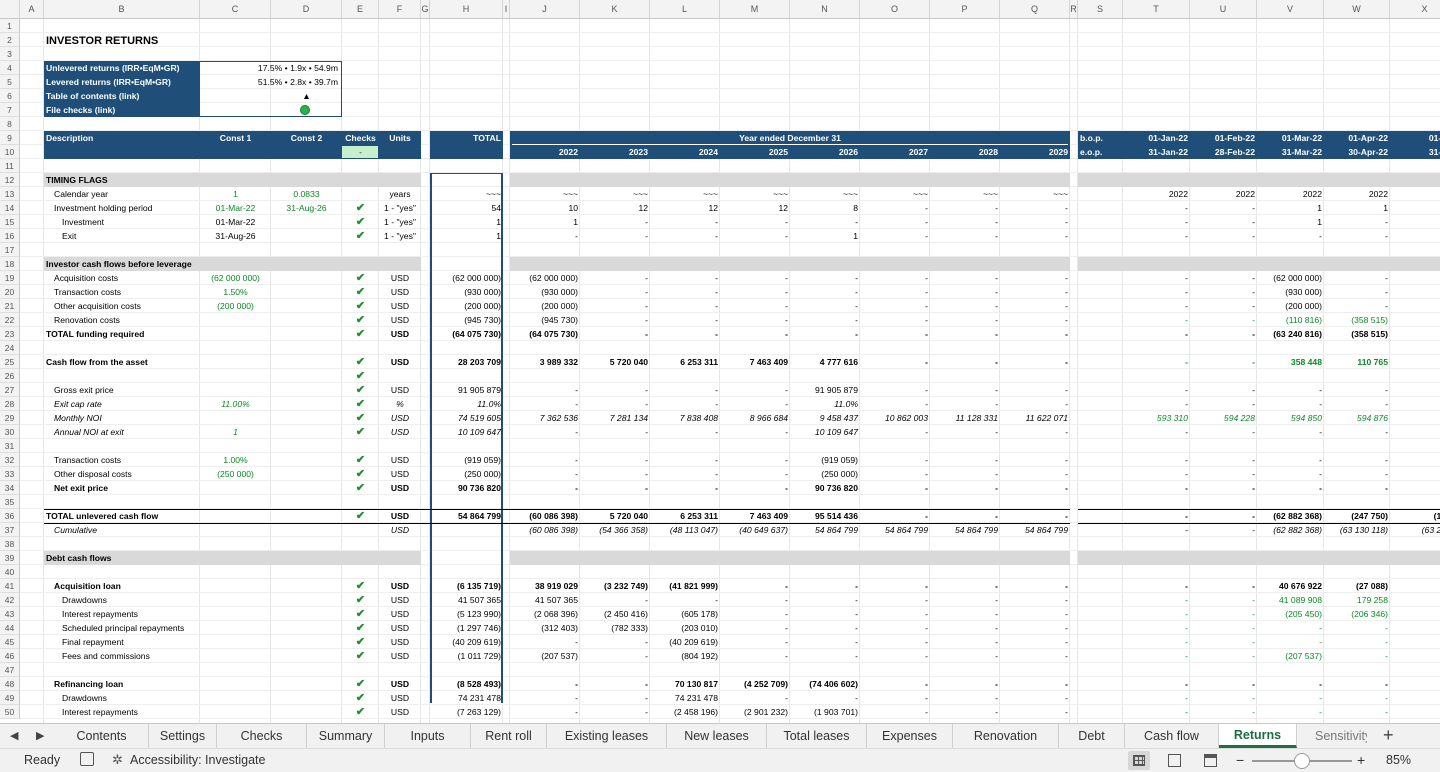  I want to click on period-value: (2 450 416), so click(615, 614).